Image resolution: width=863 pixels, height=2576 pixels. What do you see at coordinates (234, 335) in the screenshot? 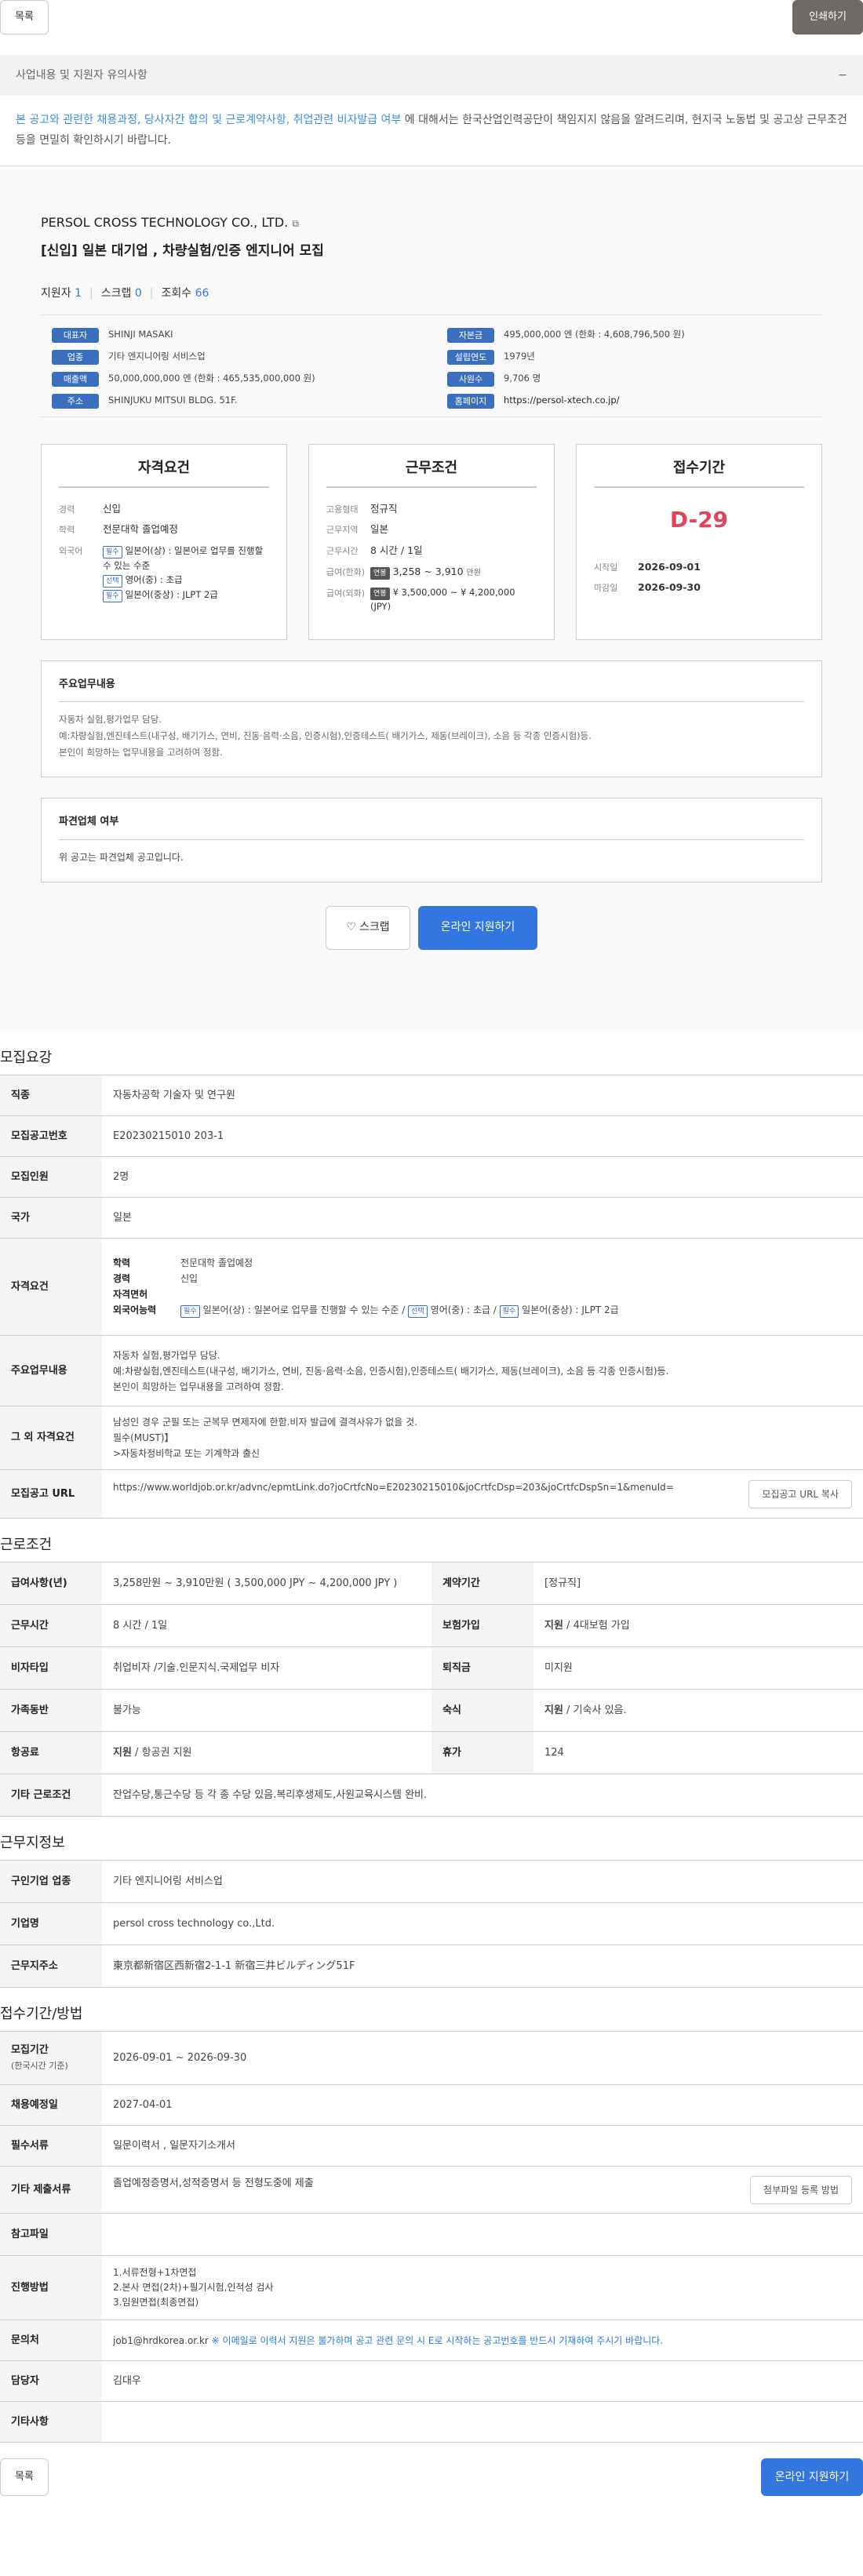
I see `company-ceo: 대표자 SHINJI MASAKI` at bounding box center [234, 335].